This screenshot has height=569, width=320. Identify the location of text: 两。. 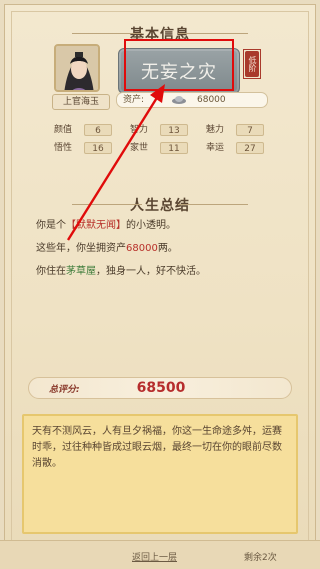
(167, 248).